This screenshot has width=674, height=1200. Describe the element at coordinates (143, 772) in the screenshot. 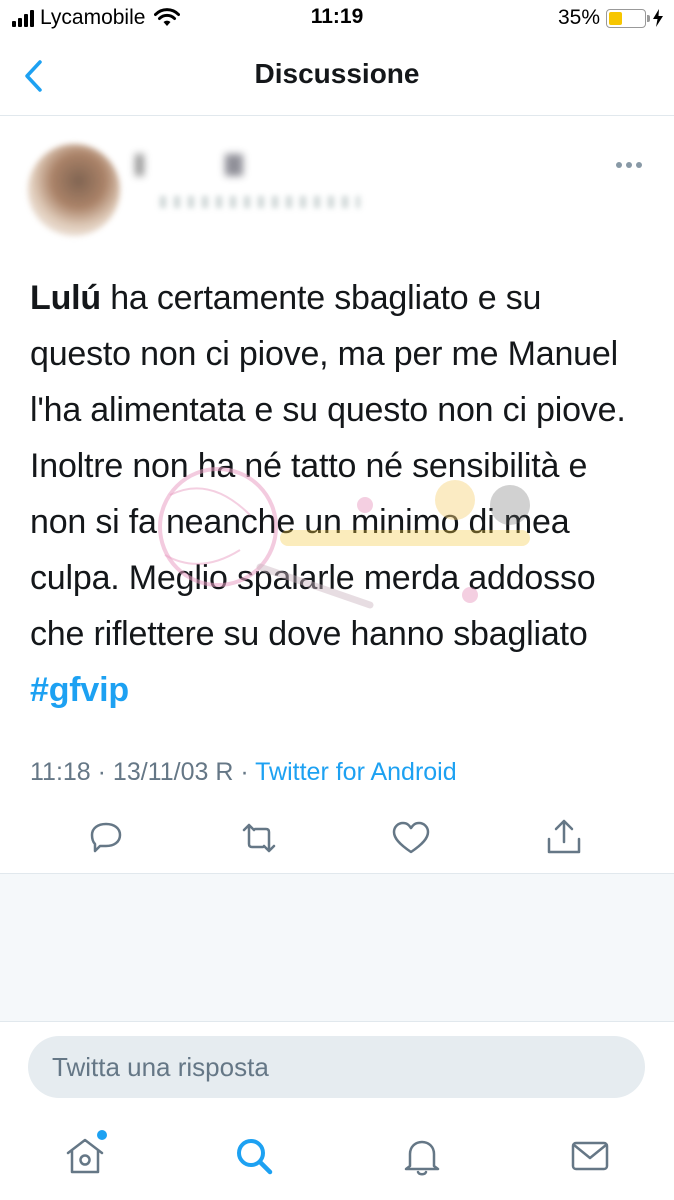

I see `tweet-timestamp: 11:18 · 13/11/03 R ·` at that location.